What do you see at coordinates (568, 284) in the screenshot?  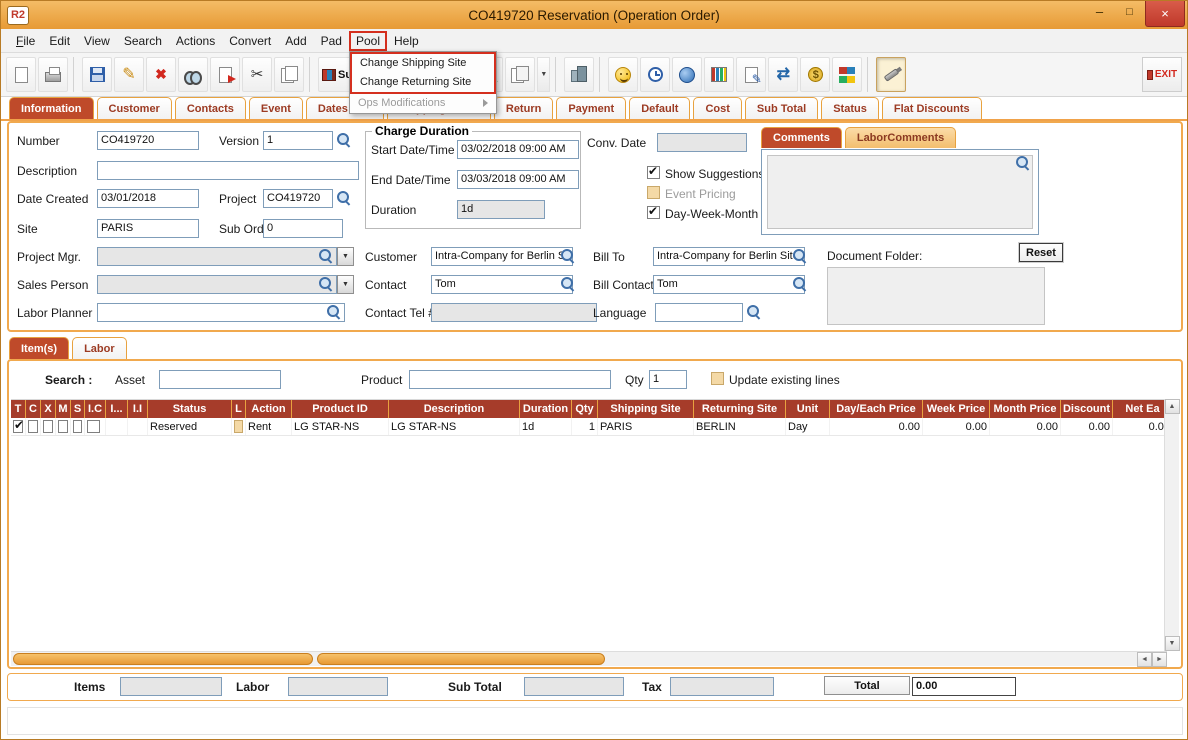 I see `contact-search-icon` at bounding box center [568, 284].